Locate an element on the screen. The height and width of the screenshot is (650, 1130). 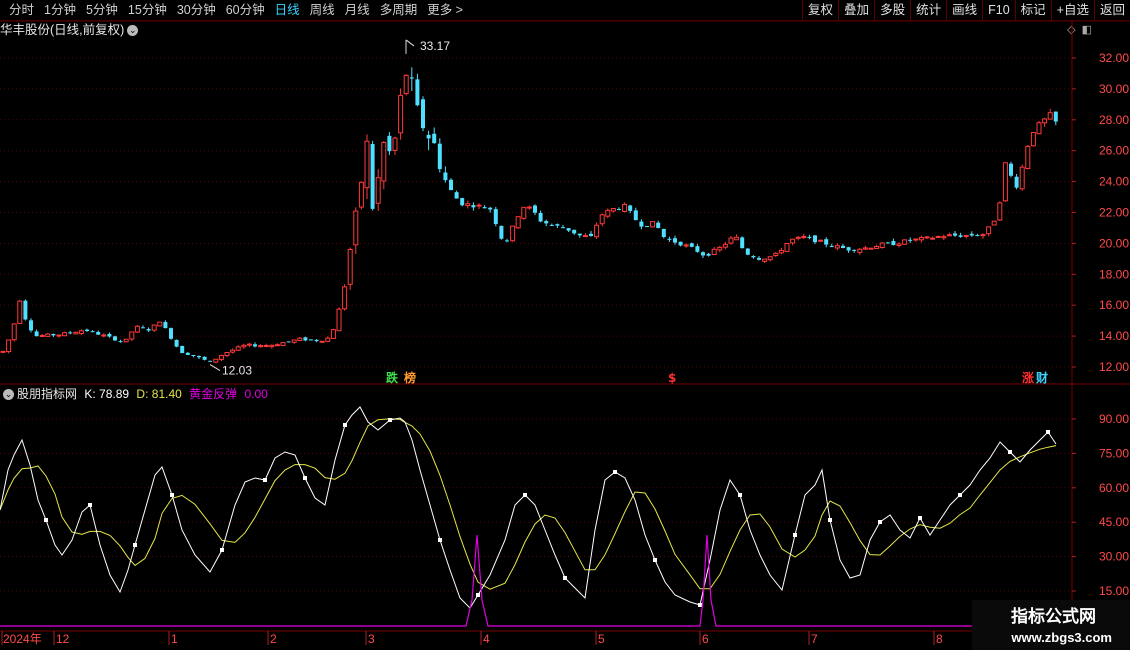
indicator-tick-label: 30.00 is located at coordinates (1114, 557).